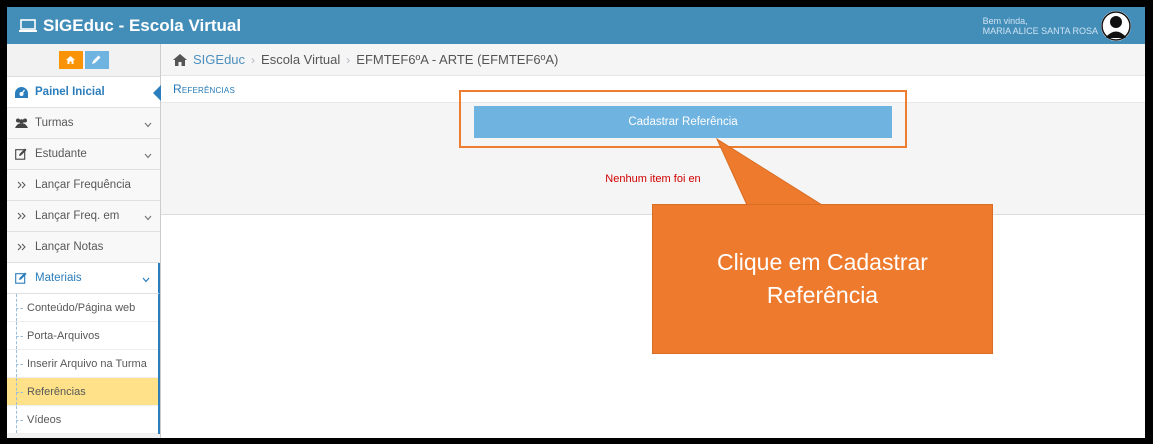 Image resolution: width=1153 pixels, height=444 pixels. I want to click on submenu-item-label: Referências, so click(56, 391).